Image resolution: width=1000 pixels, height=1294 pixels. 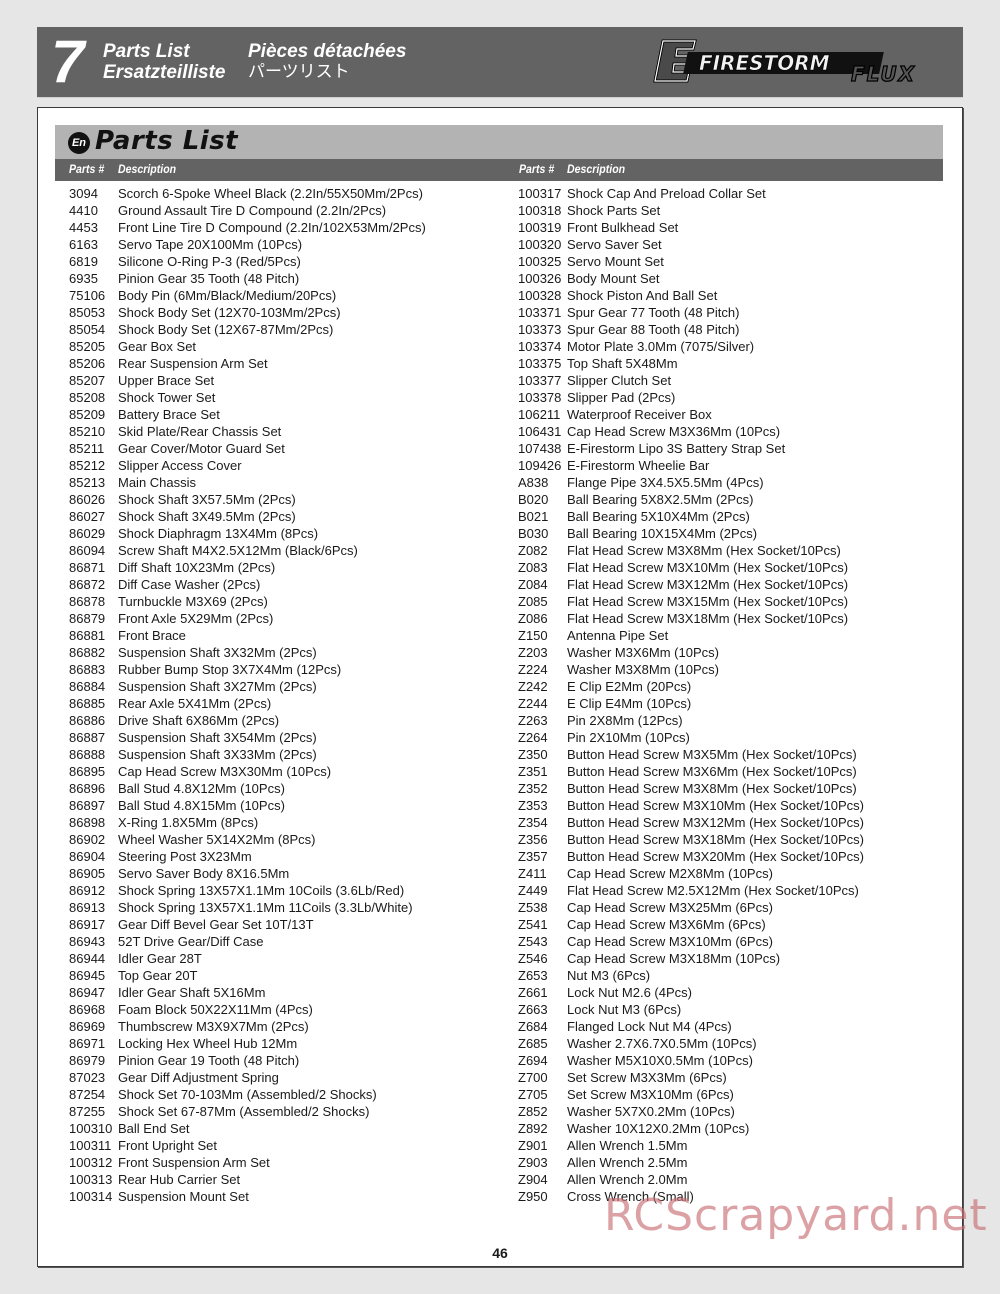 What do you see at coordinates (87, 567) in the screenshot?
I see `part-number: 86871` at bounding box center [87, 567].